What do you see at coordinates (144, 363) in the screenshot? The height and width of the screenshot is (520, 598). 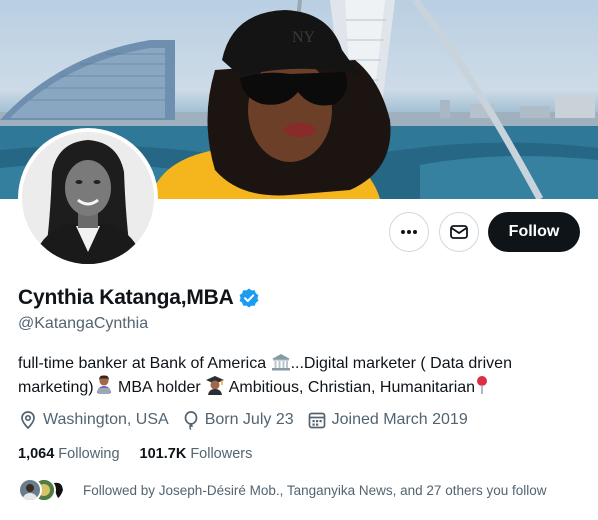 I see `bio-text-1: full-time banker at Bank of America` at bounding box center [144, 363].